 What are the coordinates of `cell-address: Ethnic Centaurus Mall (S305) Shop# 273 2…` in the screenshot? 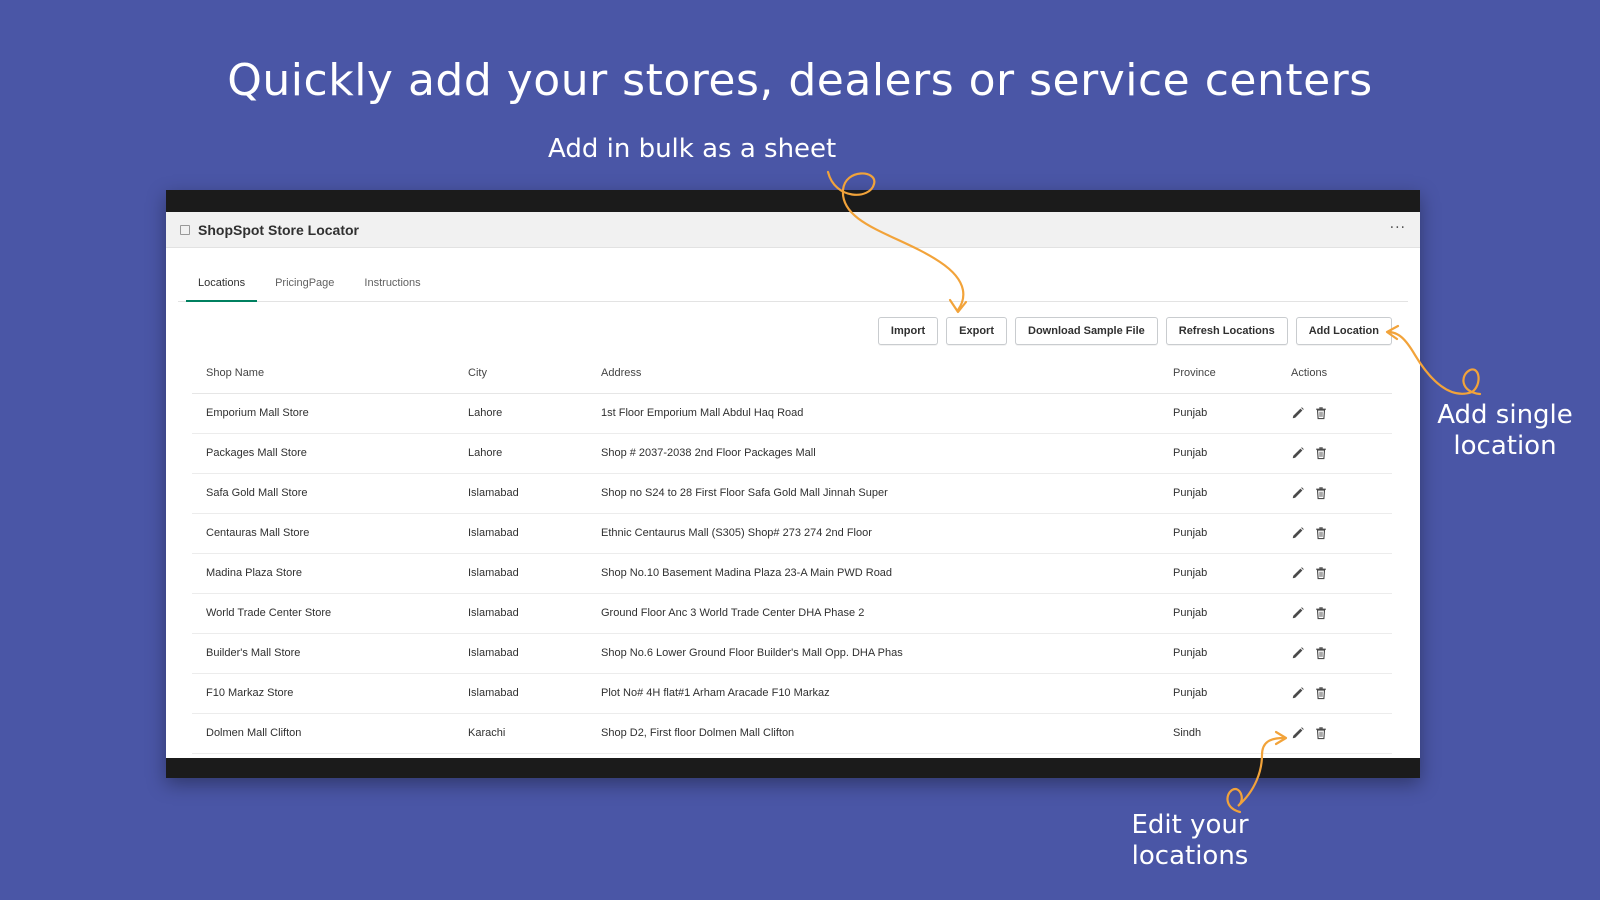 It's located at (873, 533).